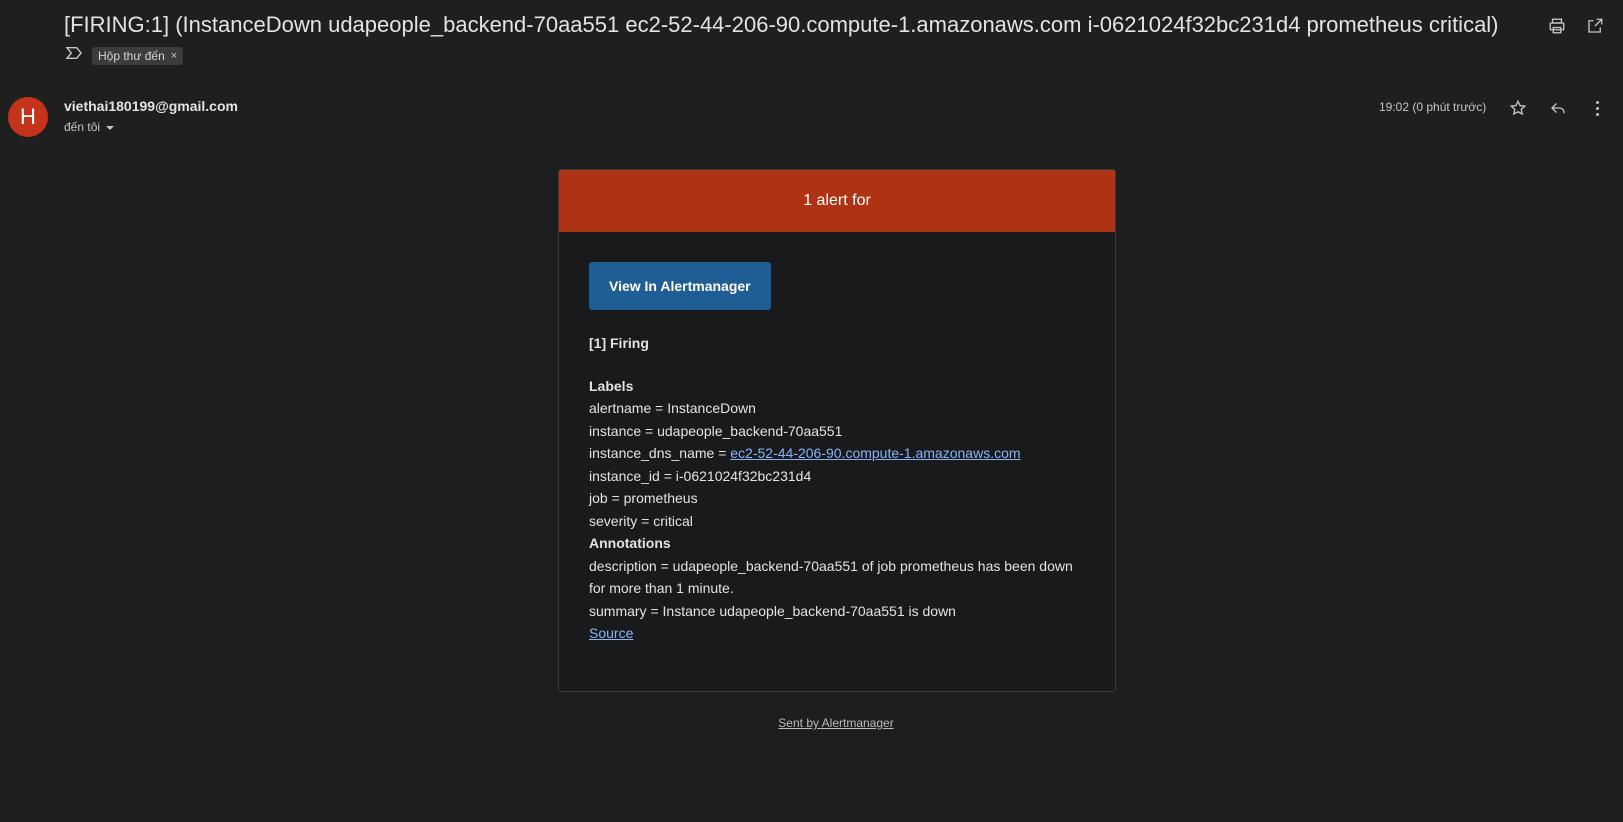  Describe the element at coordinates (74, 55) in the screenshot. I see `important-marker-icon` at that location.